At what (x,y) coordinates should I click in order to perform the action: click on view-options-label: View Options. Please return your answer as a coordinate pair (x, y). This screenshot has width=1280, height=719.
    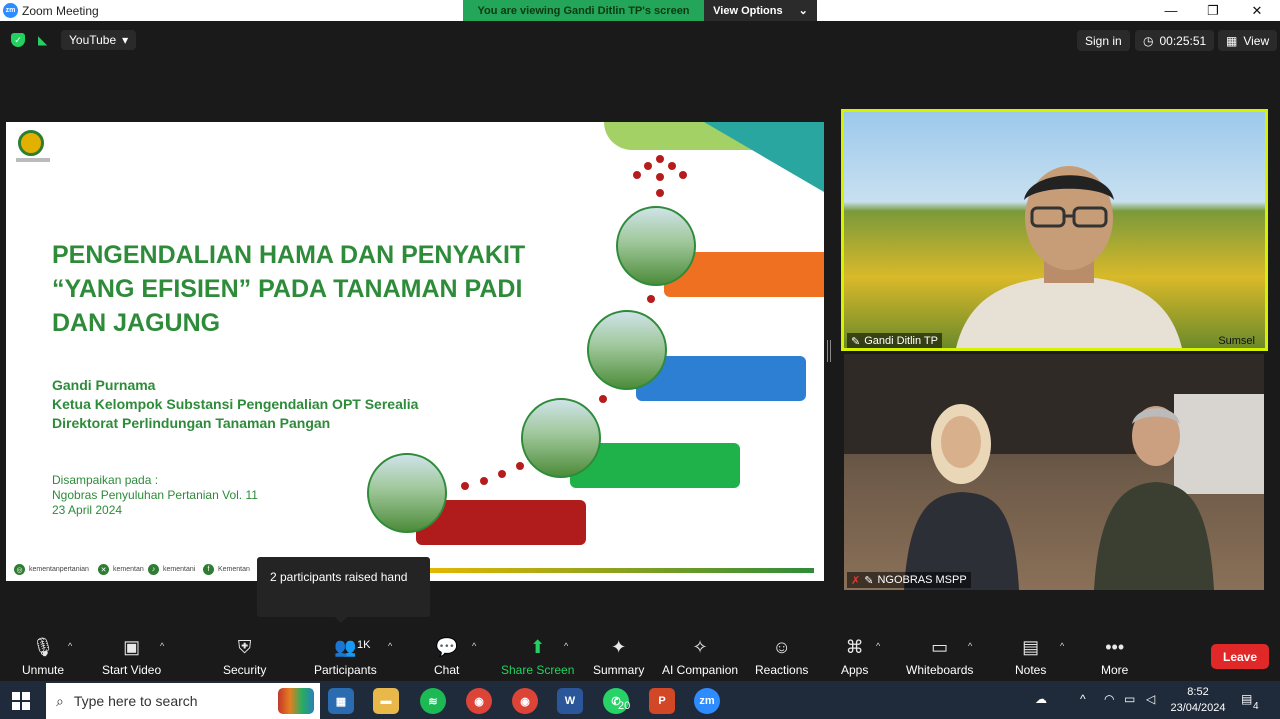
    Looking at the image, I should click on (748, 10).